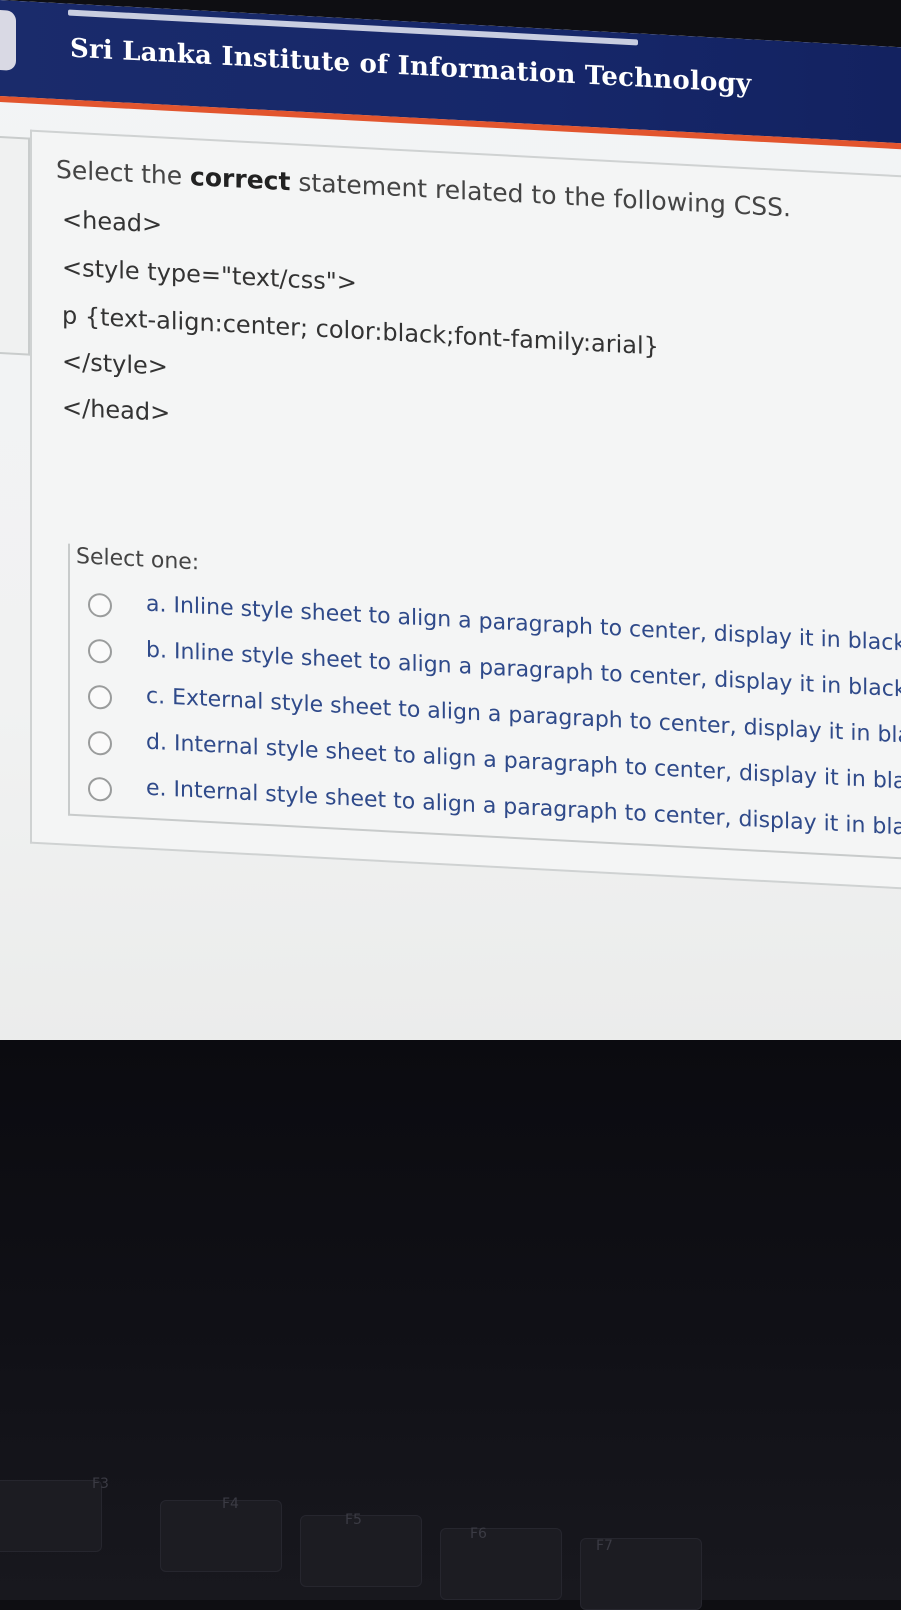  I want to click on key-label-f4: F4, so click(230, 1504).